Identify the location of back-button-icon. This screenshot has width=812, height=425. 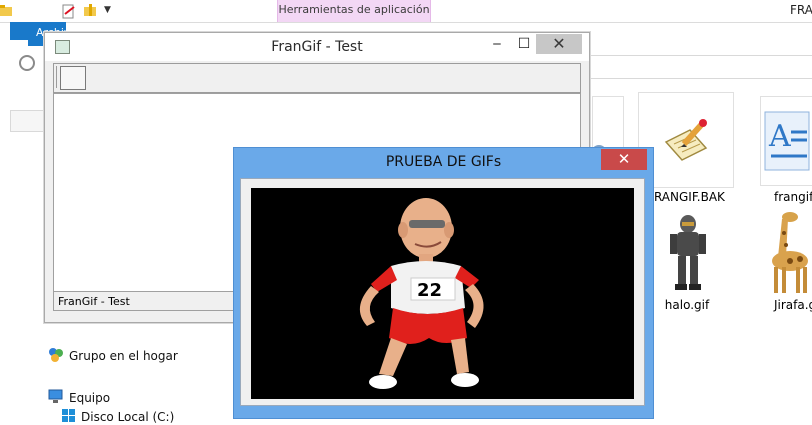
(27, 63).